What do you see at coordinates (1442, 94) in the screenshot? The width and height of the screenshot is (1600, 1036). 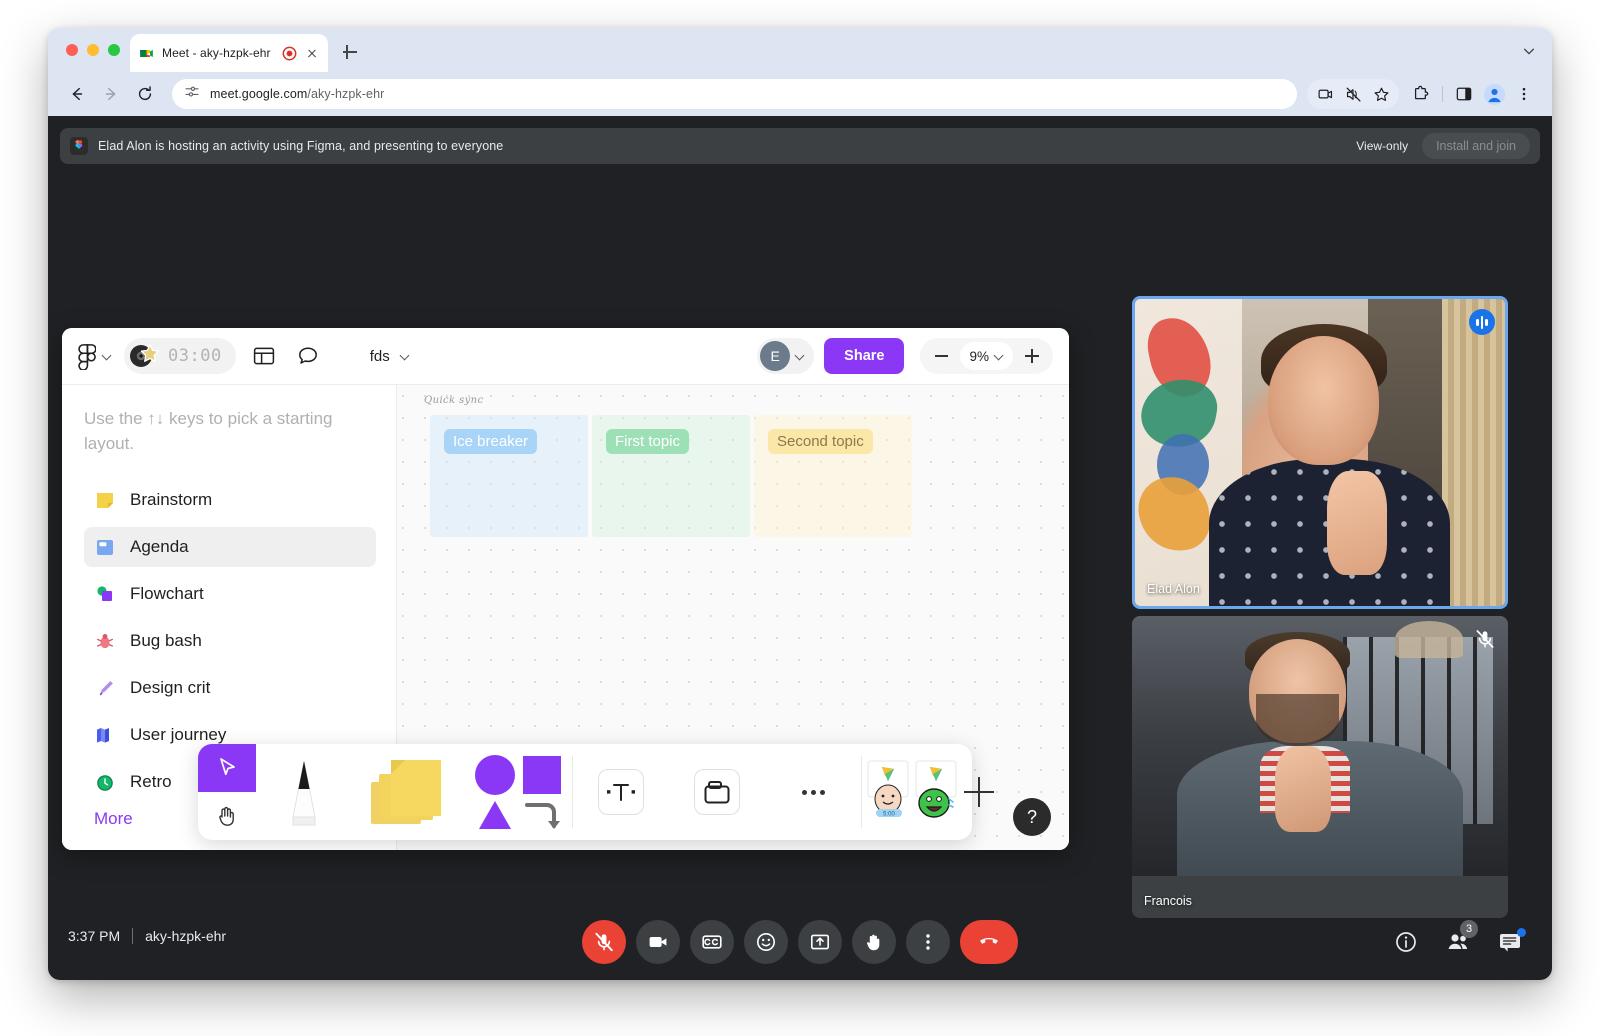 I see `toolbar-divider` at bounding box center [1442, 94].